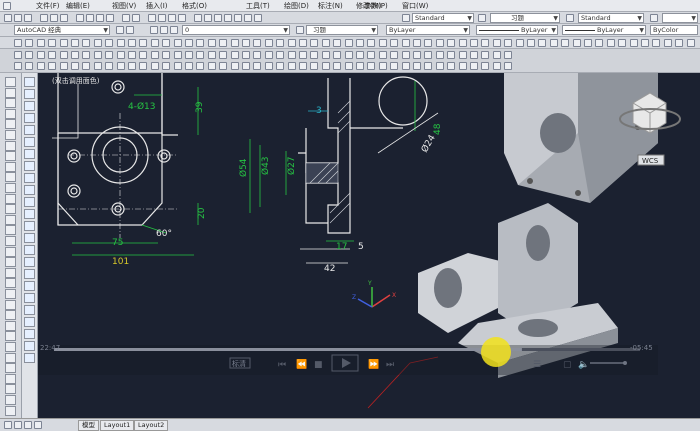  Describe the element at coordinates (8, 18) in the screenshot. I see `new-icon` at that location.